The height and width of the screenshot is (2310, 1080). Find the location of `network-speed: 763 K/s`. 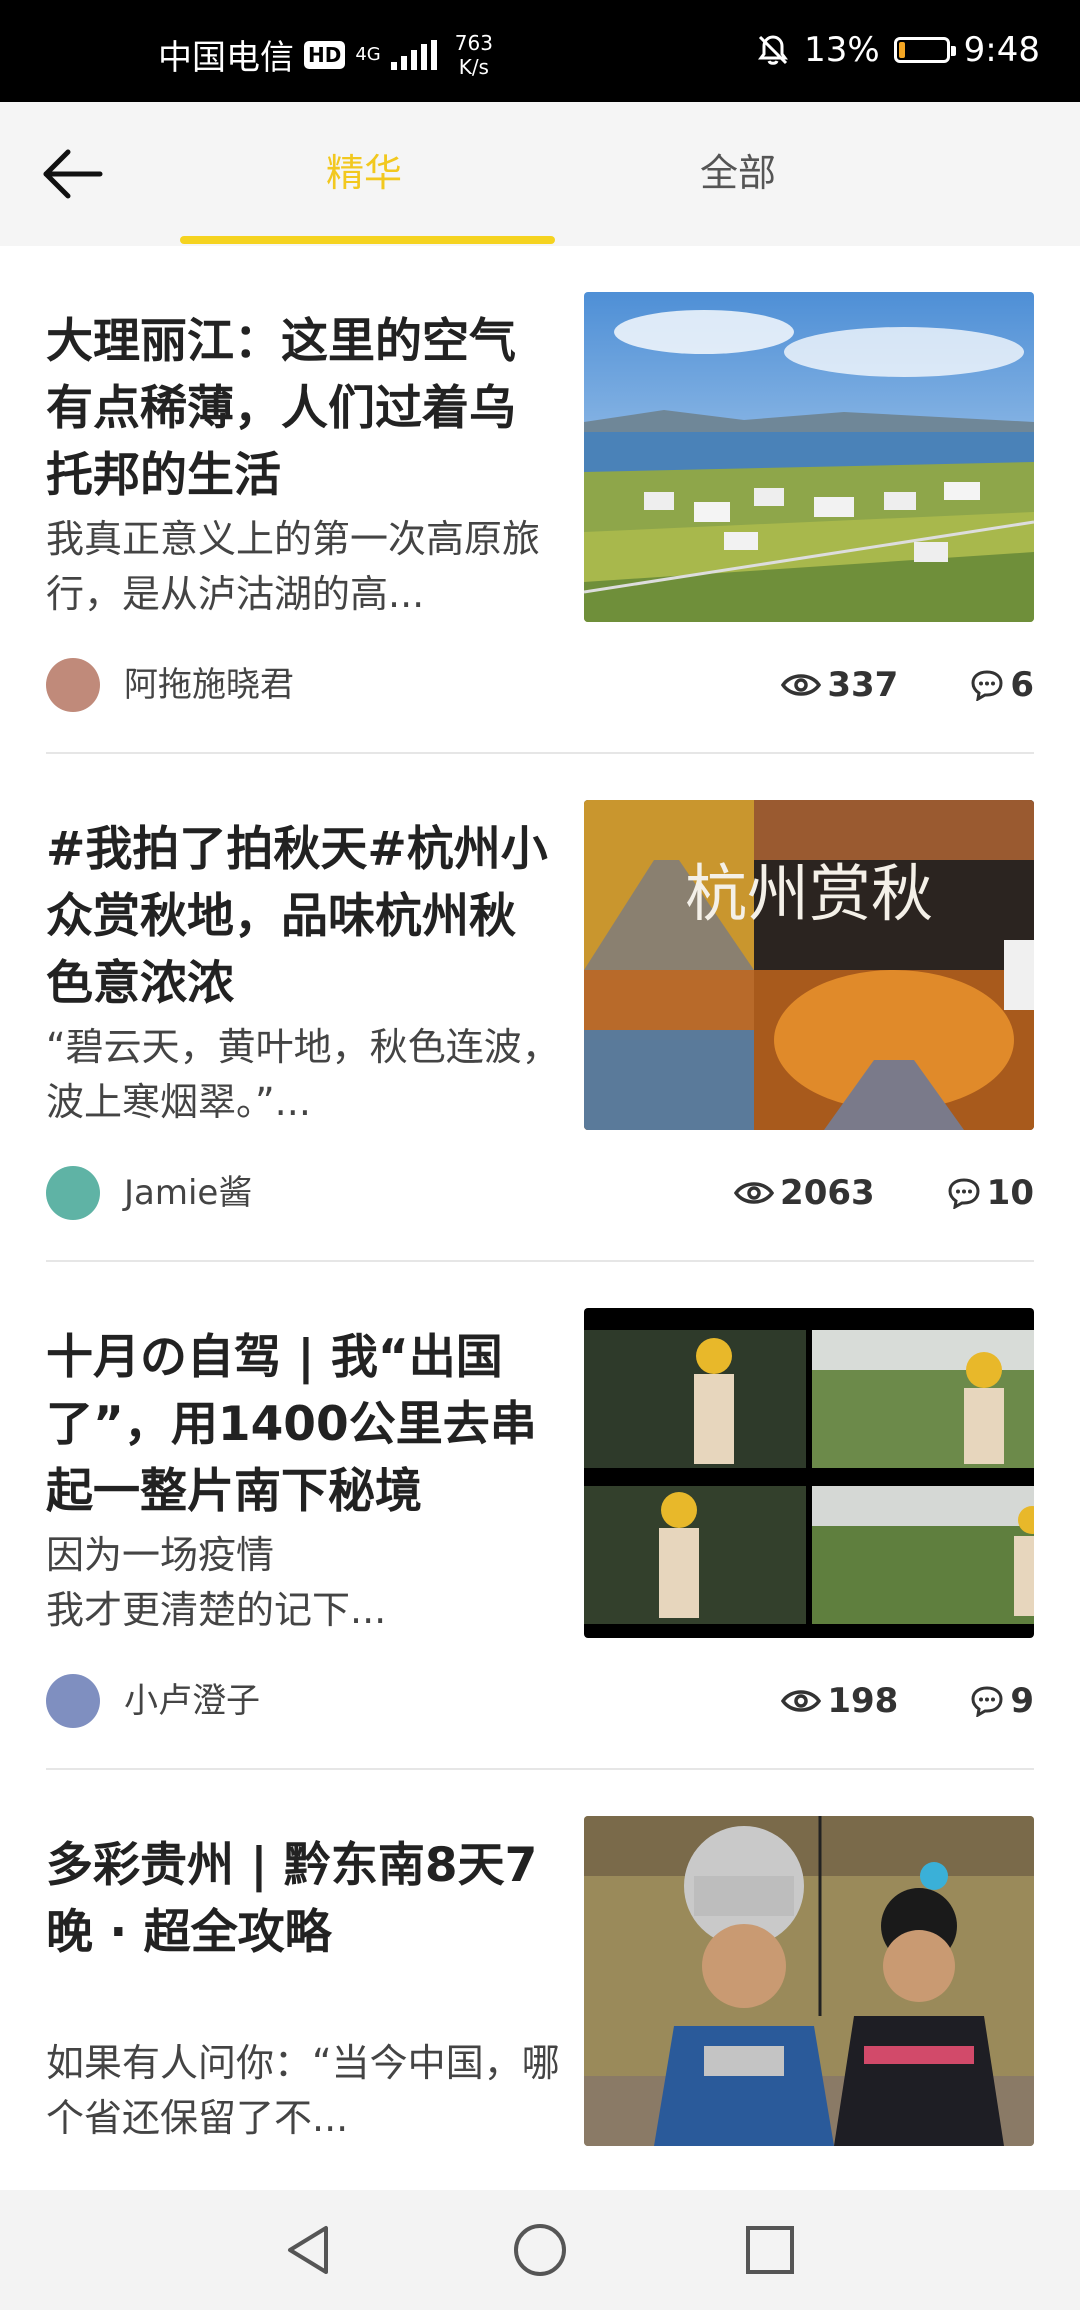

network-speed: 763 K/s is located at coordinates (474, 55).